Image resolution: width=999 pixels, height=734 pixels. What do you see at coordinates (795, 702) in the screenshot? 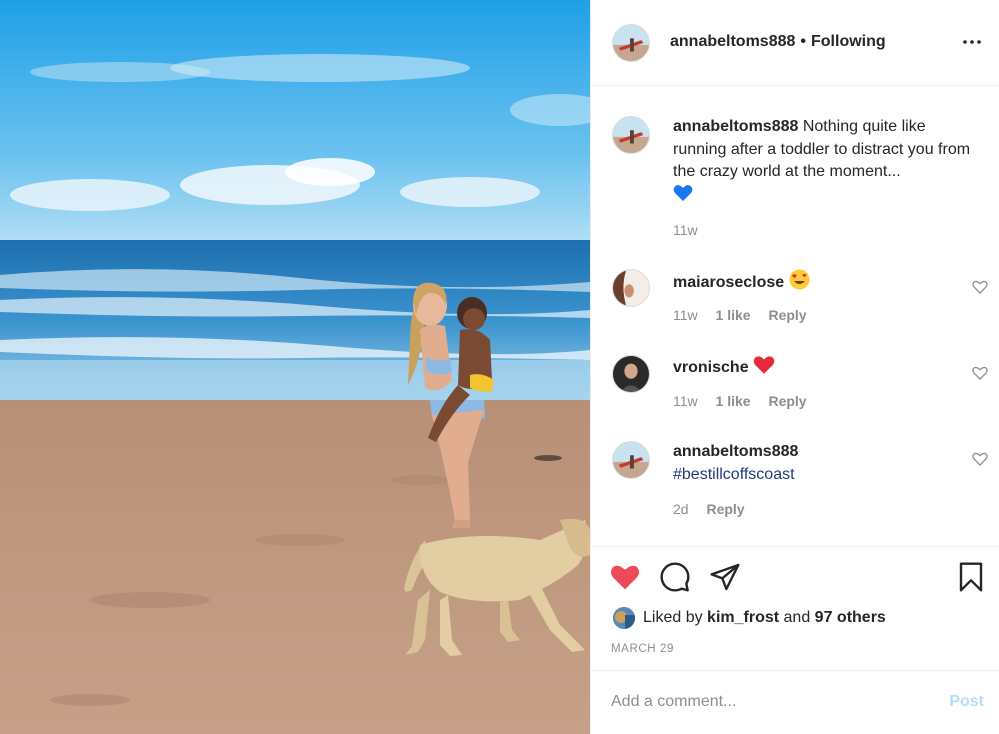
I see `add-comment-bar: Add a comment... Post` at bounding box center [795, 702].